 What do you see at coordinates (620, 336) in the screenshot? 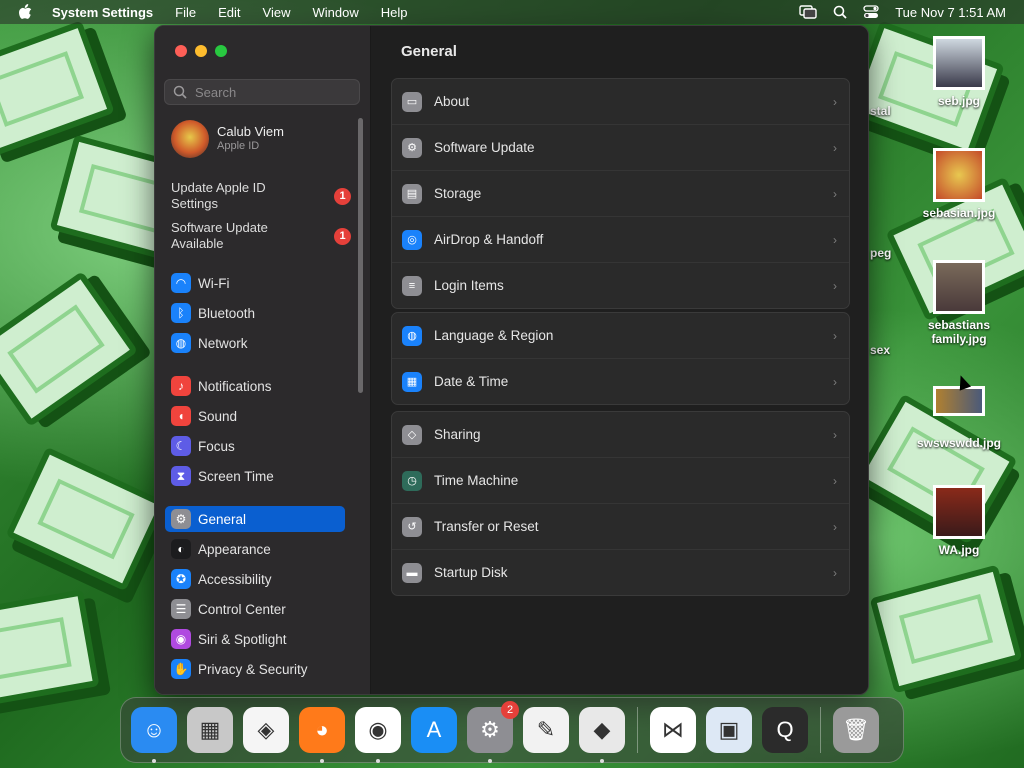
I see `row-language-region: ◍ Language & Region ›` at bounding box center [620, 336].